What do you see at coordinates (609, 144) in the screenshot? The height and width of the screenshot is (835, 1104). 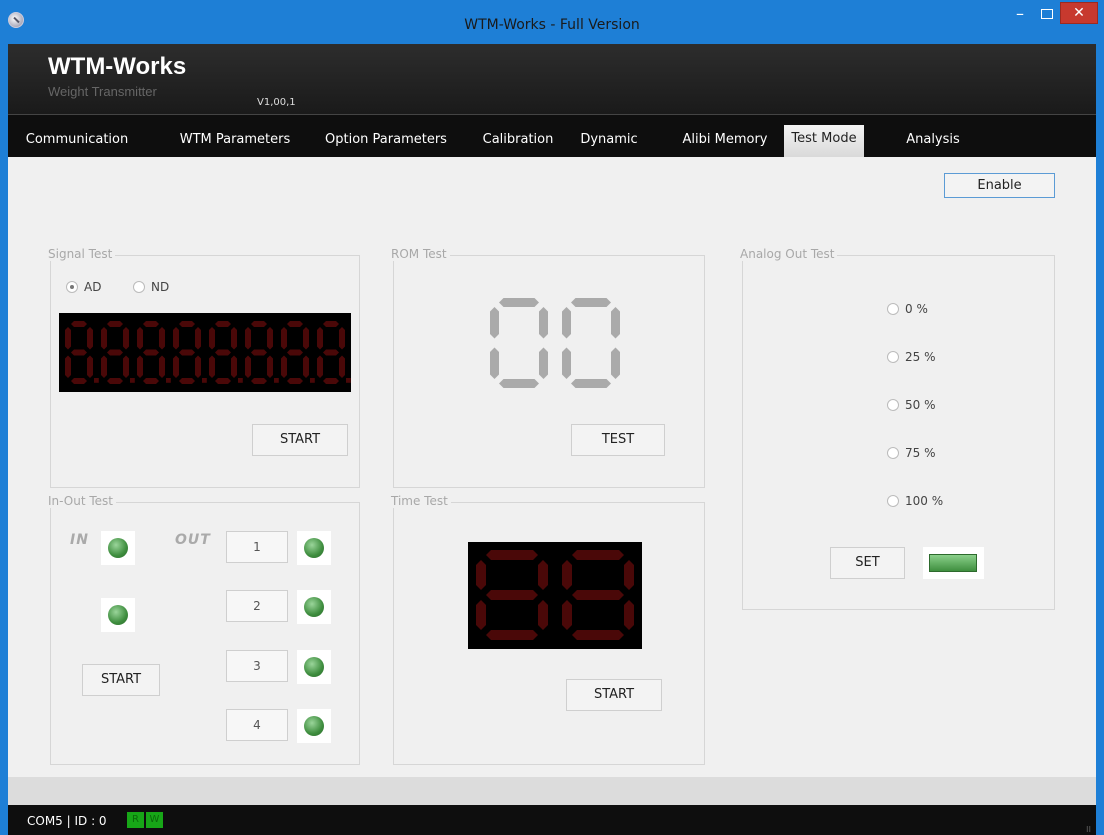 I see `tab-dynamic: Dynamic` at bounding box center [609, 144].